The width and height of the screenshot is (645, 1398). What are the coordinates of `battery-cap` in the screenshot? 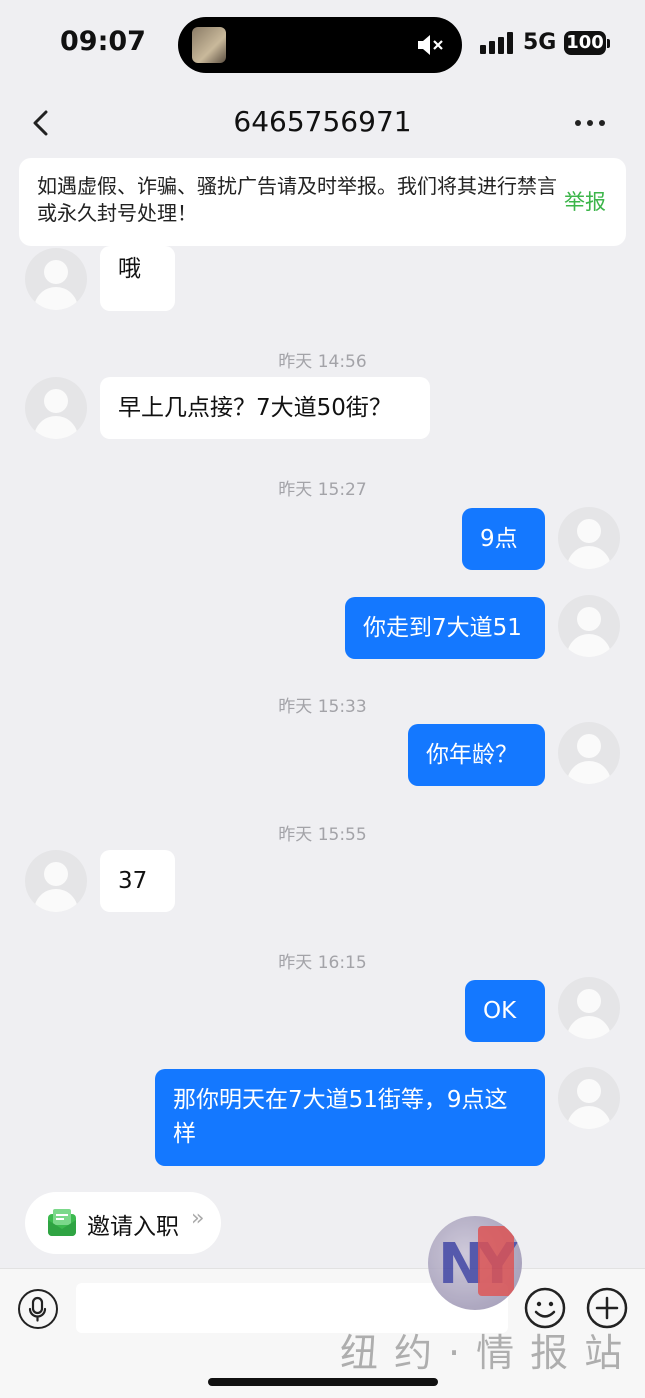 It's located at (608, 43).